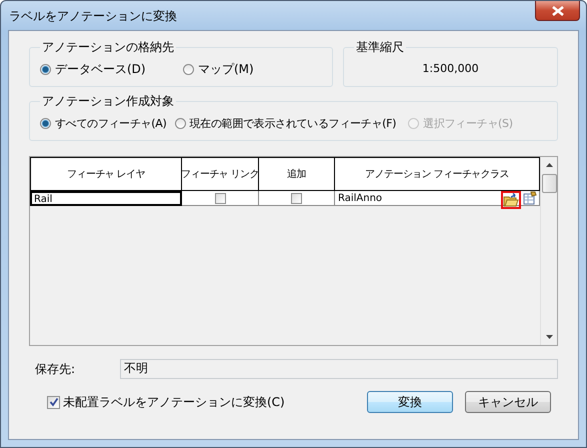 This screenshot has height=448, width=587. I want to click on radio-label: マップ(M), so click(226, 69).